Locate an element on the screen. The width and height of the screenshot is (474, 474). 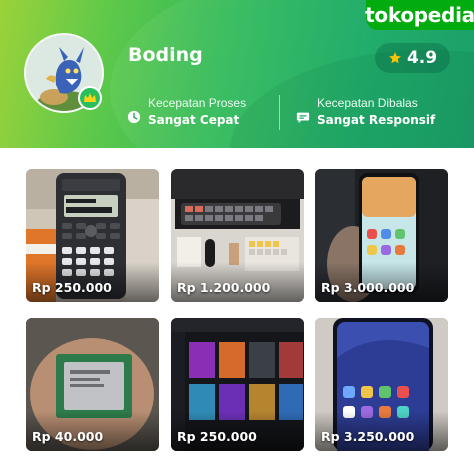
tokopedia-logo: tokopedia is located at coordinates (419, 15).